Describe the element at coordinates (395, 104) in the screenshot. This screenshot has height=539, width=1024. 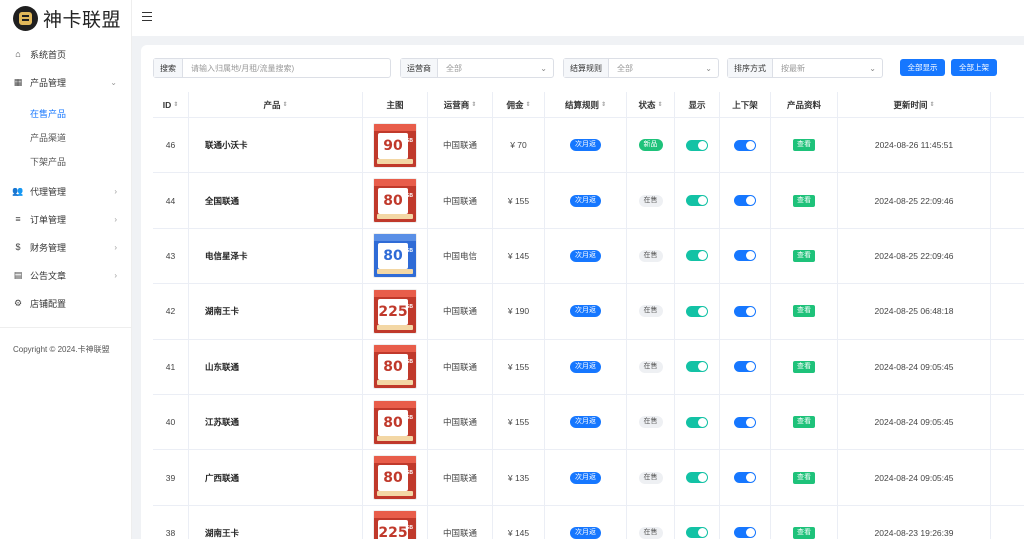
I see `header-label: 主图` at that location.